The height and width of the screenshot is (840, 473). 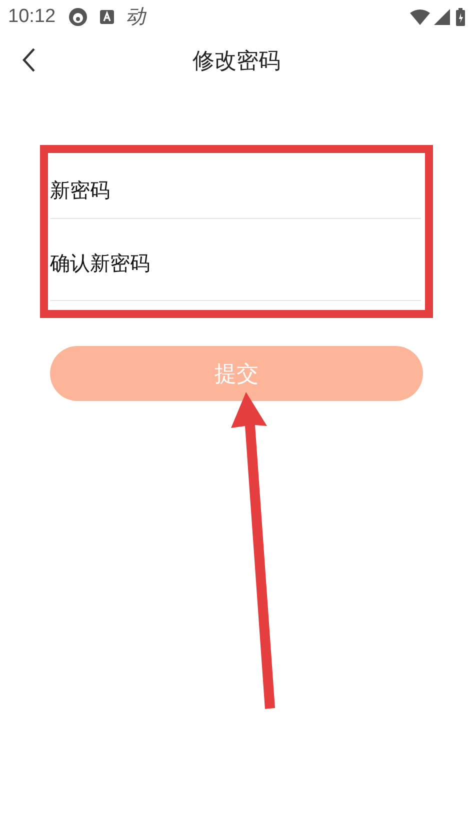 I want to click on battery-icon, so click(x=460, y=17).